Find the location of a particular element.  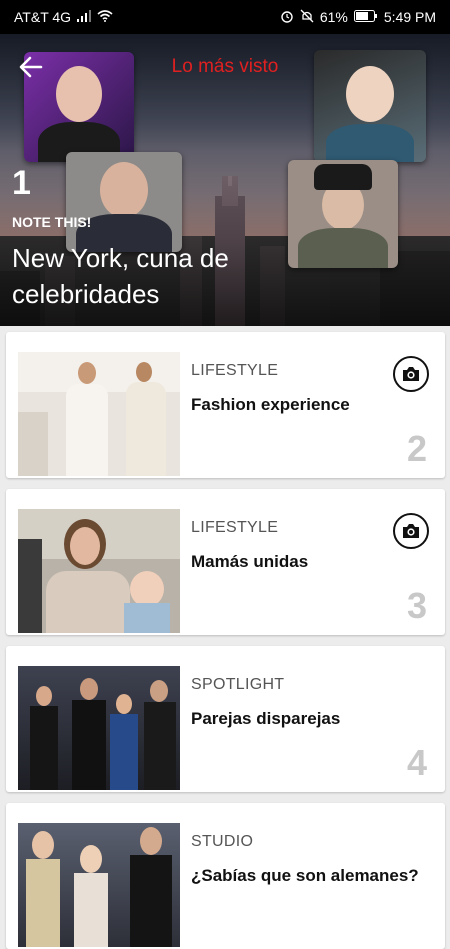

article-category: STUDIO is located at coordinates (222, 841).